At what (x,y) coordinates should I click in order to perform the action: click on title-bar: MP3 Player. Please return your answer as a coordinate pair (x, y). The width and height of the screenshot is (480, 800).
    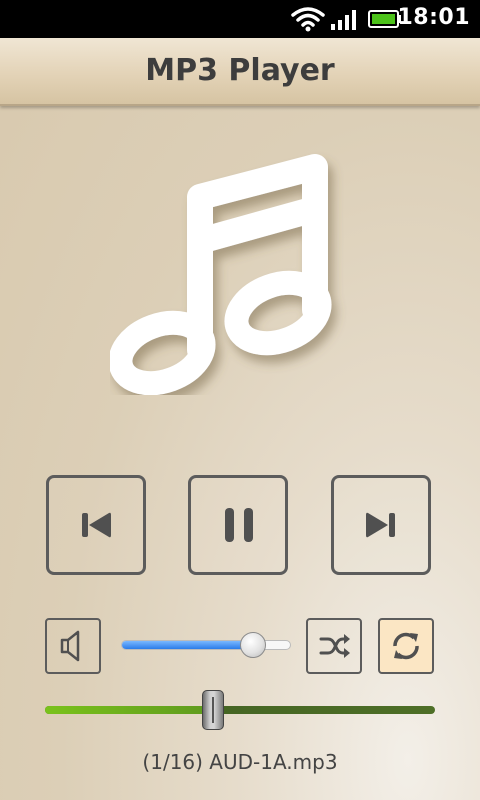
    Looking at the image, I should click on (240, 72).